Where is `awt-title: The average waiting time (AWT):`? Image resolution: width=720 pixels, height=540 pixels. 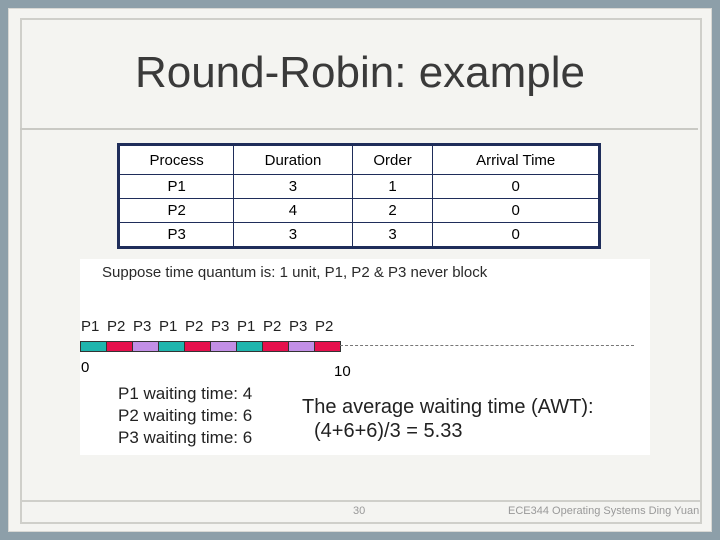 awt-title: The average waiting time (AWT): is located at coordinates (448, 407).